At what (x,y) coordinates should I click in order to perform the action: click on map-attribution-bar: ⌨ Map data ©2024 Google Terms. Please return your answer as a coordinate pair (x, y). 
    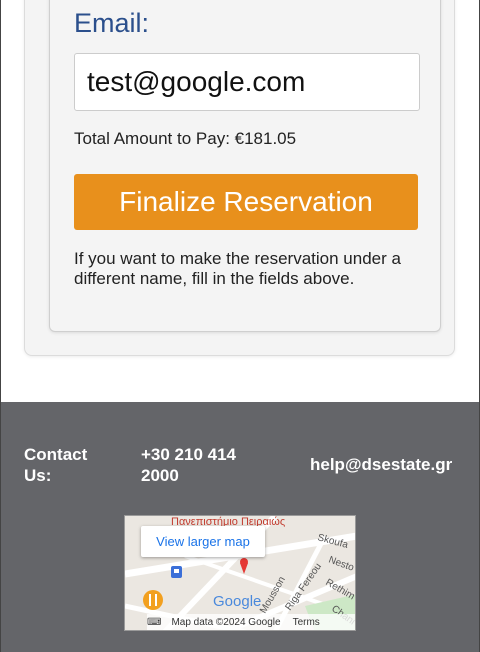
    Looking at the image, I should click on (251, 622).